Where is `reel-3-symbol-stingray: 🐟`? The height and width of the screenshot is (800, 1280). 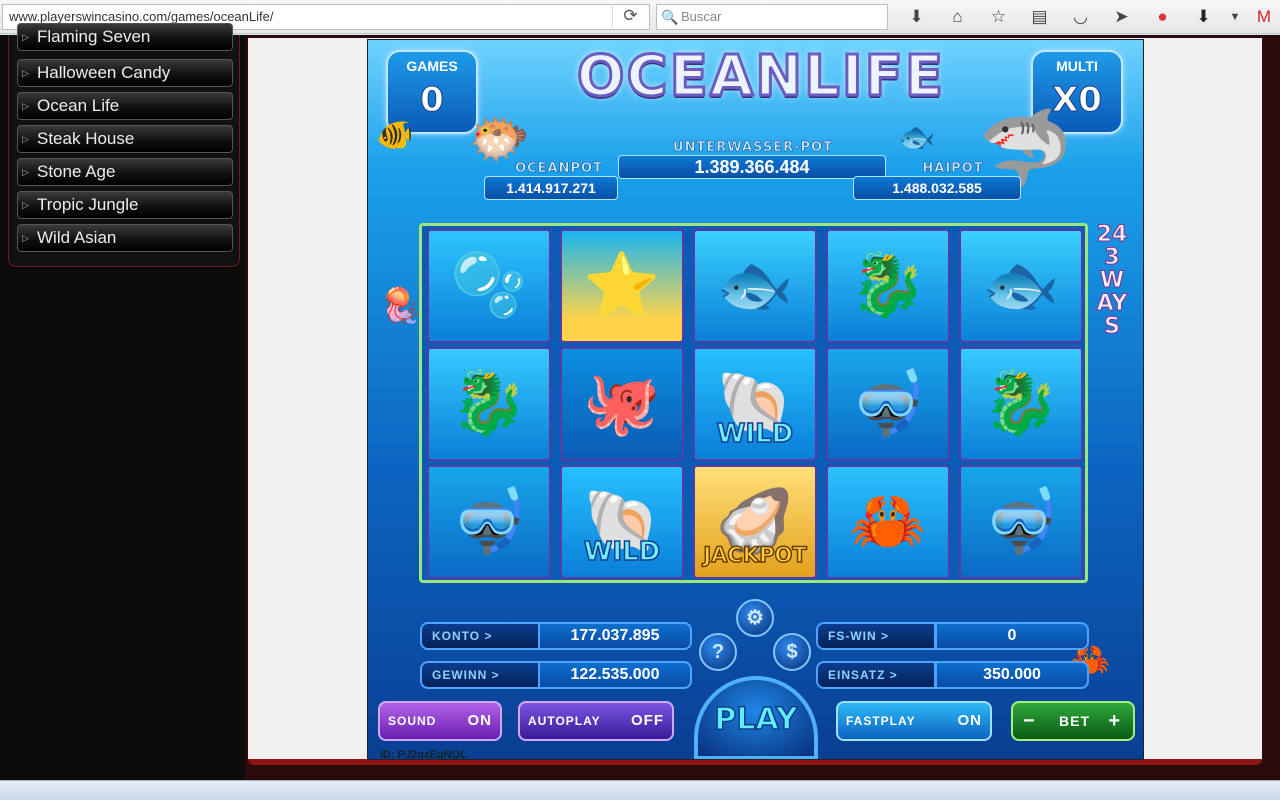 reel-3-symbol-stingray: 🐟 is located at coordinates (755, 286).